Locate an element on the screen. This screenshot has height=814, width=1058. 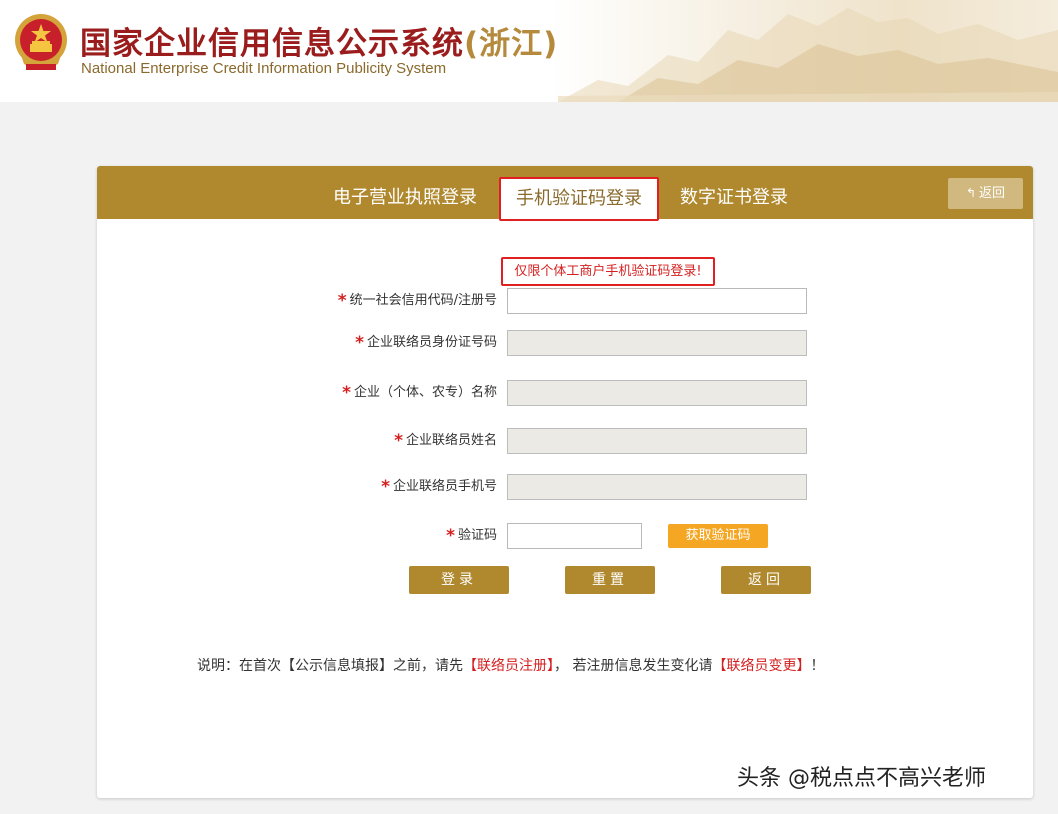
id-number-input is located at coordinates (657, 343).